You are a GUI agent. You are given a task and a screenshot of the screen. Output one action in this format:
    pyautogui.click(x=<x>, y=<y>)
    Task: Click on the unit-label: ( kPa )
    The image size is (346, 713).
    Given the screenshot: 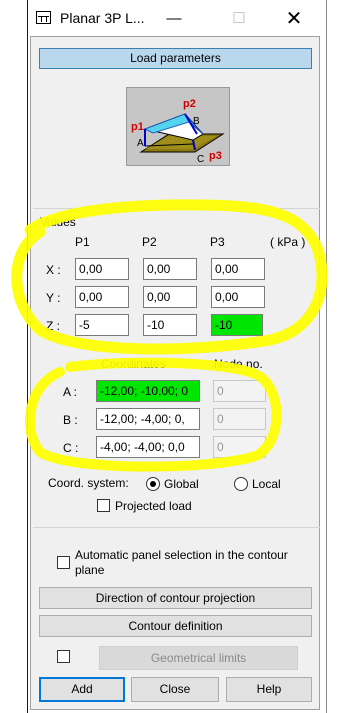 What is the action you would take?
    pyautogui.click(x=288, y=242)
    